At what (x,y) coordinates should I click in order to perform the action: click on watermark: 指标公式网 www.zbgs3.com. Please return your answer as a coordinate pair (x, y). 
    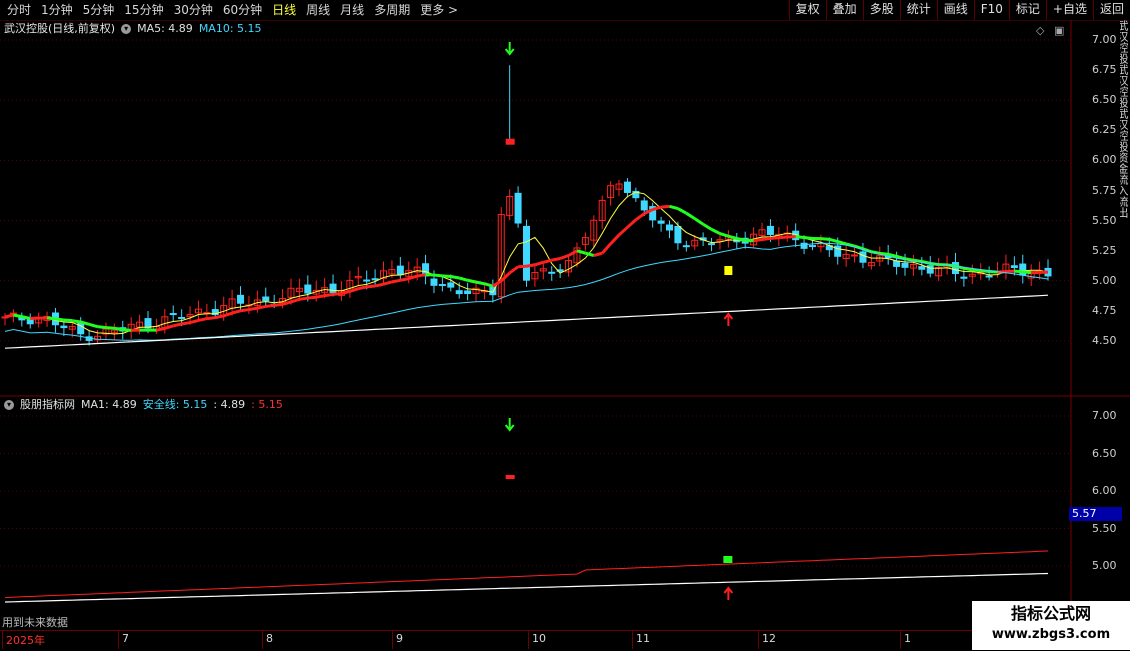
    Looking at the image, I should click on (1051, 625).